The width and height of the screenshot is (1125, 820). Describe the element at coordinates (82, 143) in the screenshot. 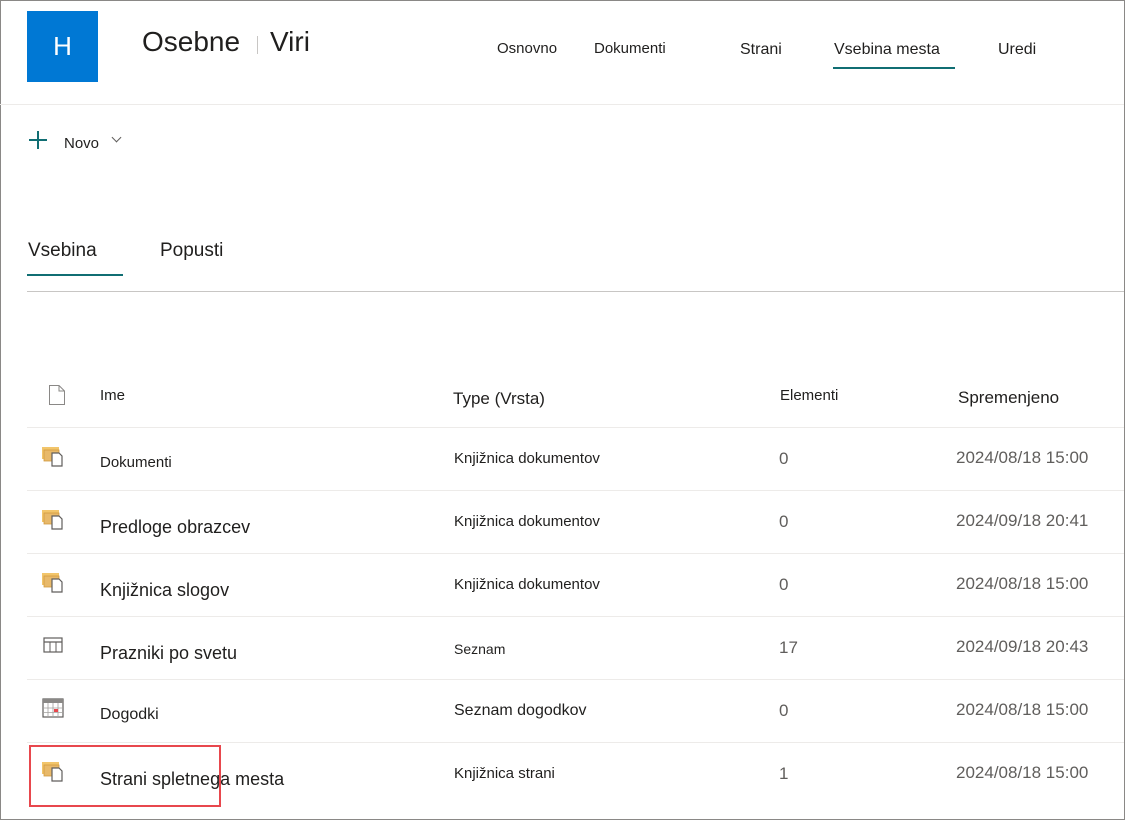

I see `new-button-label: Novo` at that location.